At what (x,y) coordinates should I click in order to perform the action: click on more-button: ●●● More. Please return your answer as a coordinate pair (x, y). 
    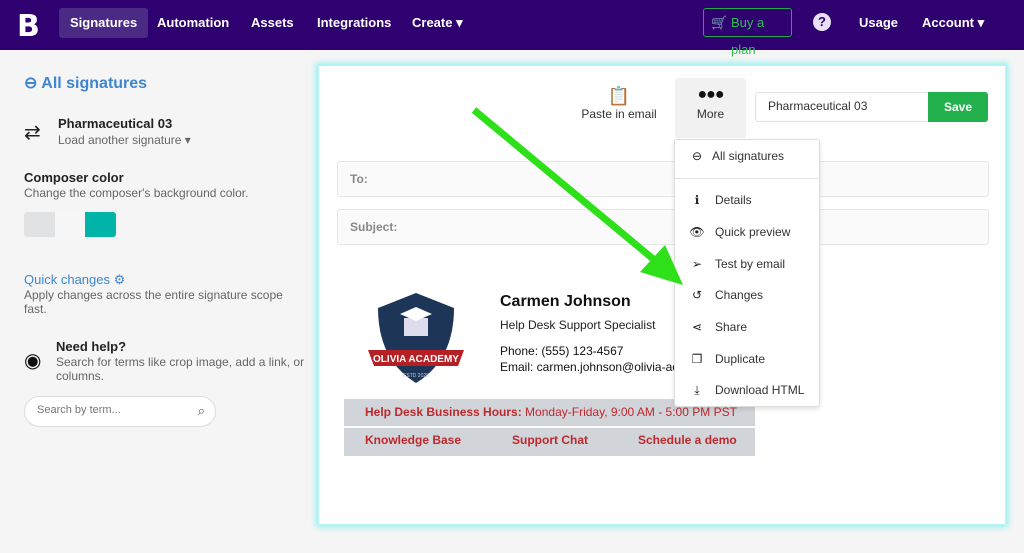
    Looking at the image, I should click on (710, 108).